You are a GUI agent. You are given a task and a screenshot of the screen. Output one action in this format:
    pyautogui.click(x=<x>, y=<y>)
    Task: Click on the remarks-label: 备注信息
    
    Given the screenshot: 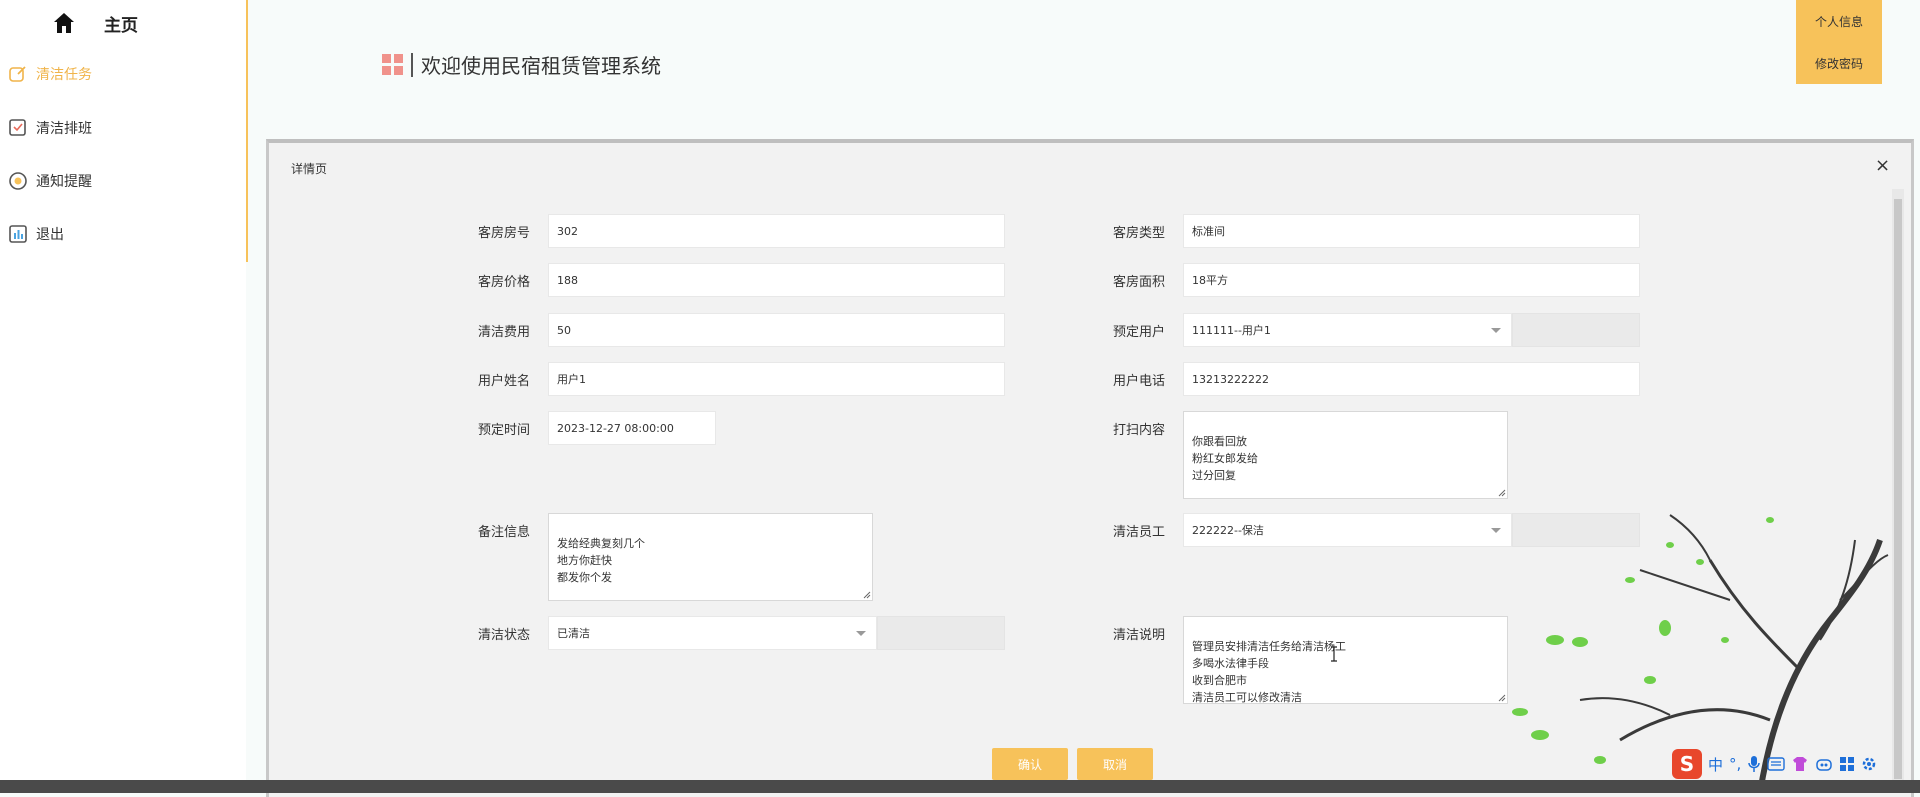 What is the action you would take?
    pyautogui.click(x=504, y=532)
    